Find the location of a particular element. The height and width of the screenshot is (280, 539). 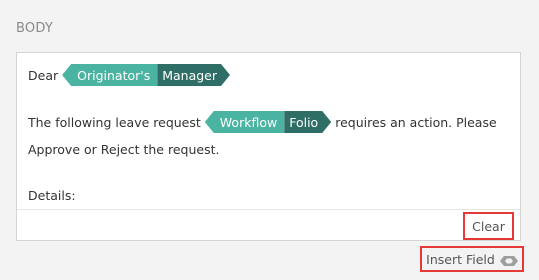

details-label: Details: is located at coordinates (52, 195).